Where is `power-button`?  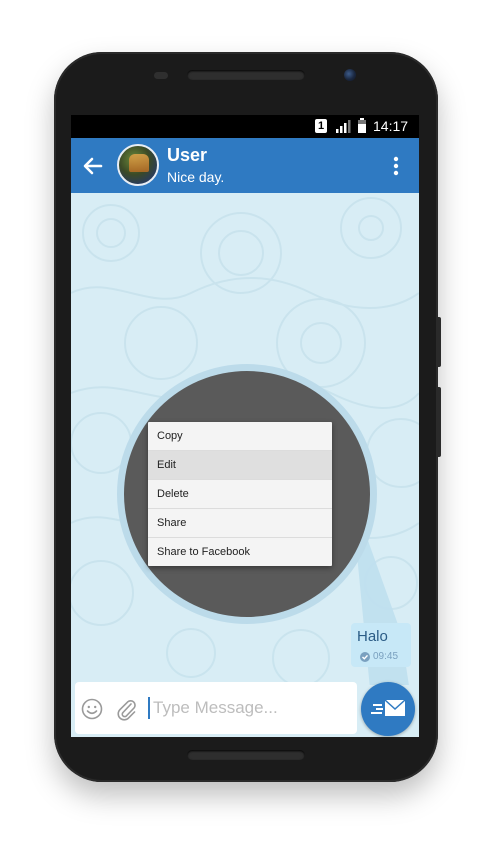
power-button is located at coordinates (438, 422).